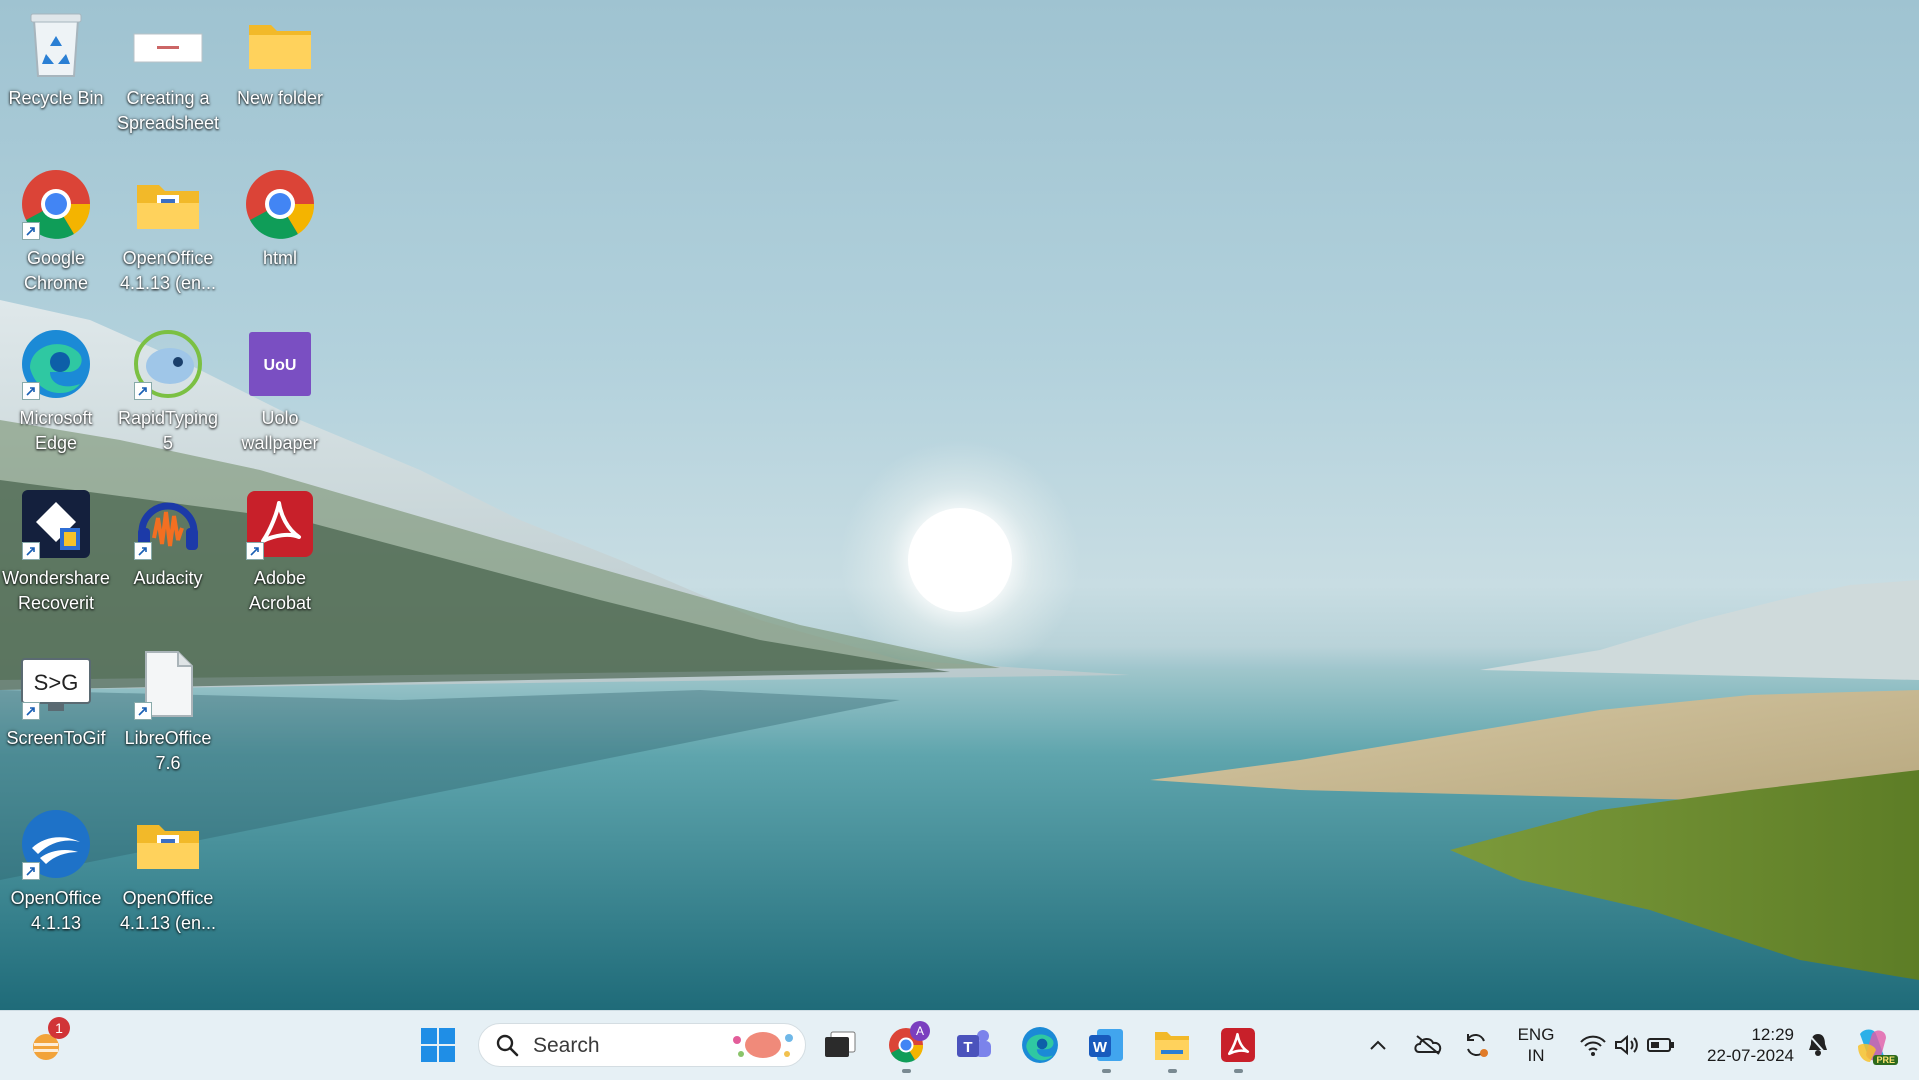  I want to click on taskbar-file-explorer, so click(1172, 1048).